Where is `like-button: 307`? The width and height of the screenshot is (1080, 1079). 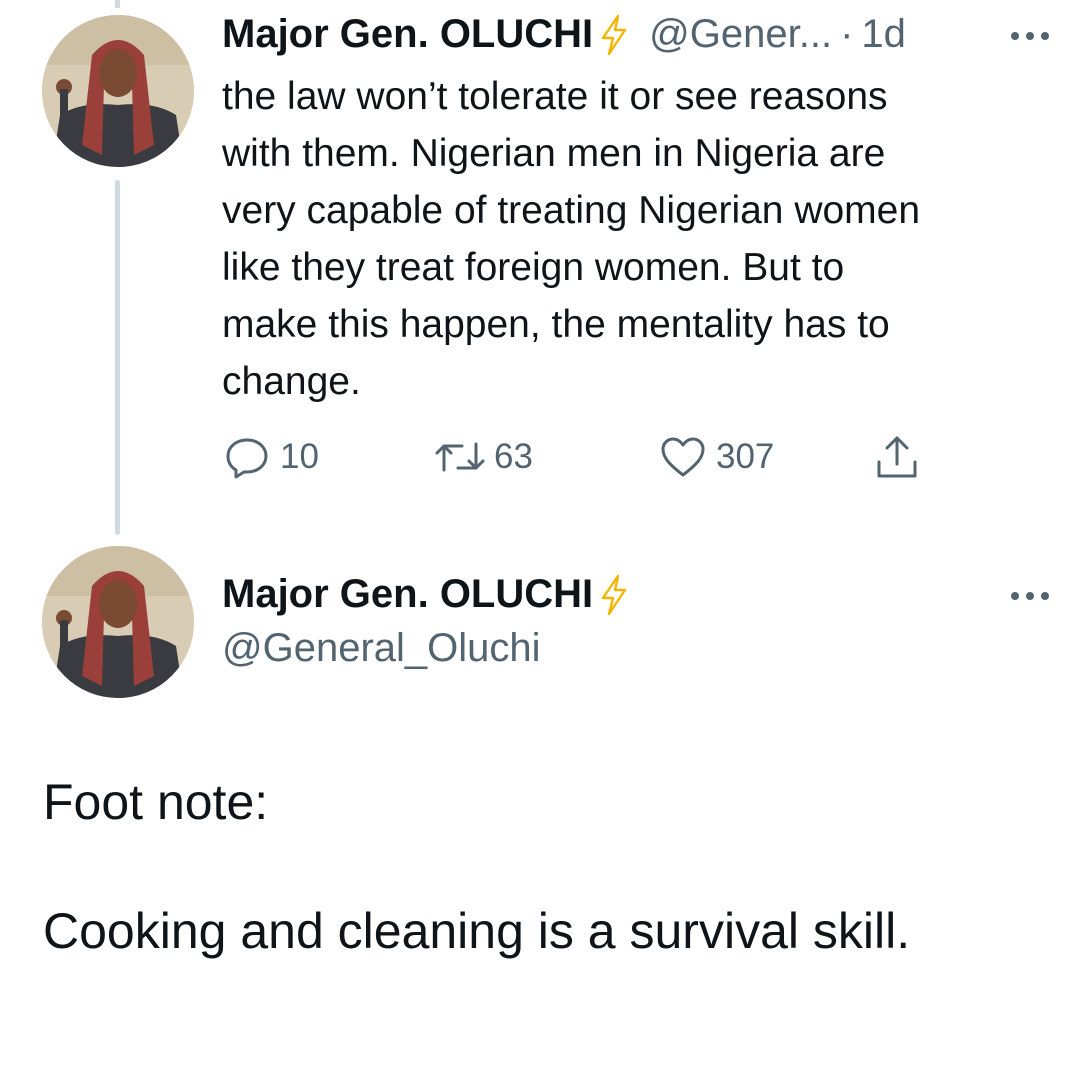 like-button: 307 is located at coordinates (716, 457).